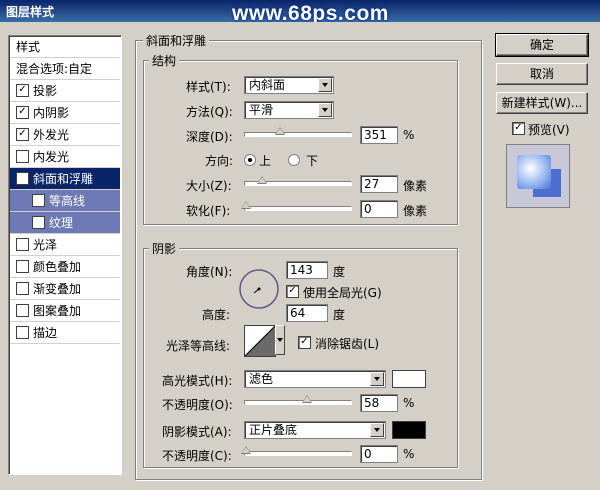 This screenshot has width=600, height=490. I want to click on preview-checkbox: ✓, so click(518, 128).